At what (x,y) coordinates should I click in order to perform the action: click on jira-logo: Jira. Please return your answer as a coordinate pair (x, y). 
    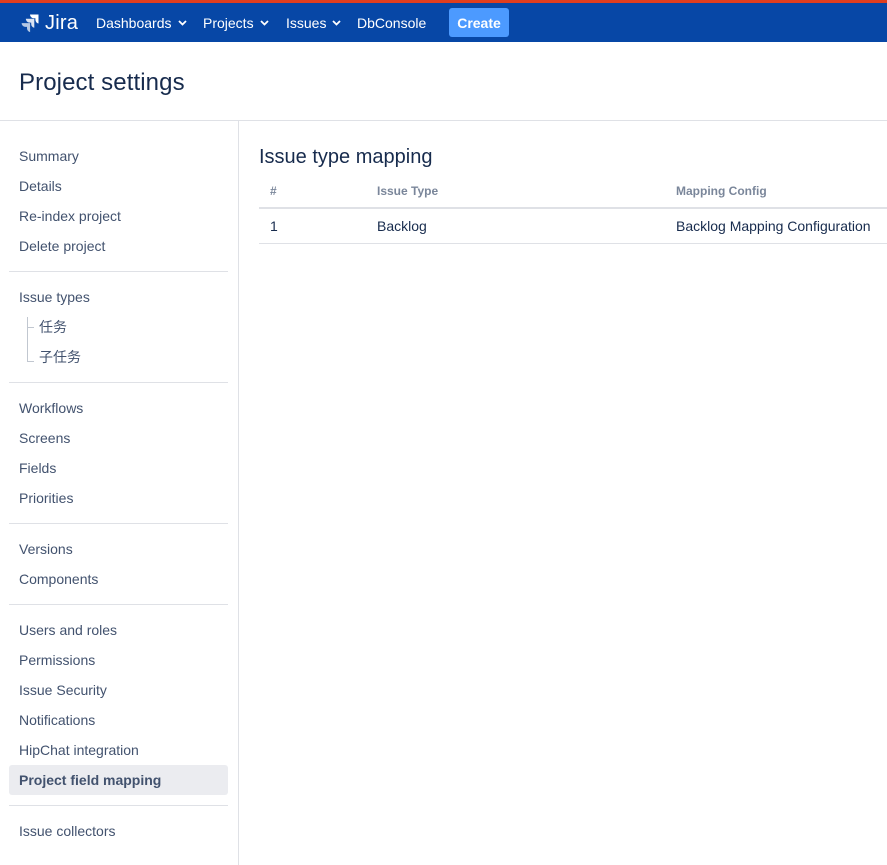
    Looking at the image, I should click on (49, 23).